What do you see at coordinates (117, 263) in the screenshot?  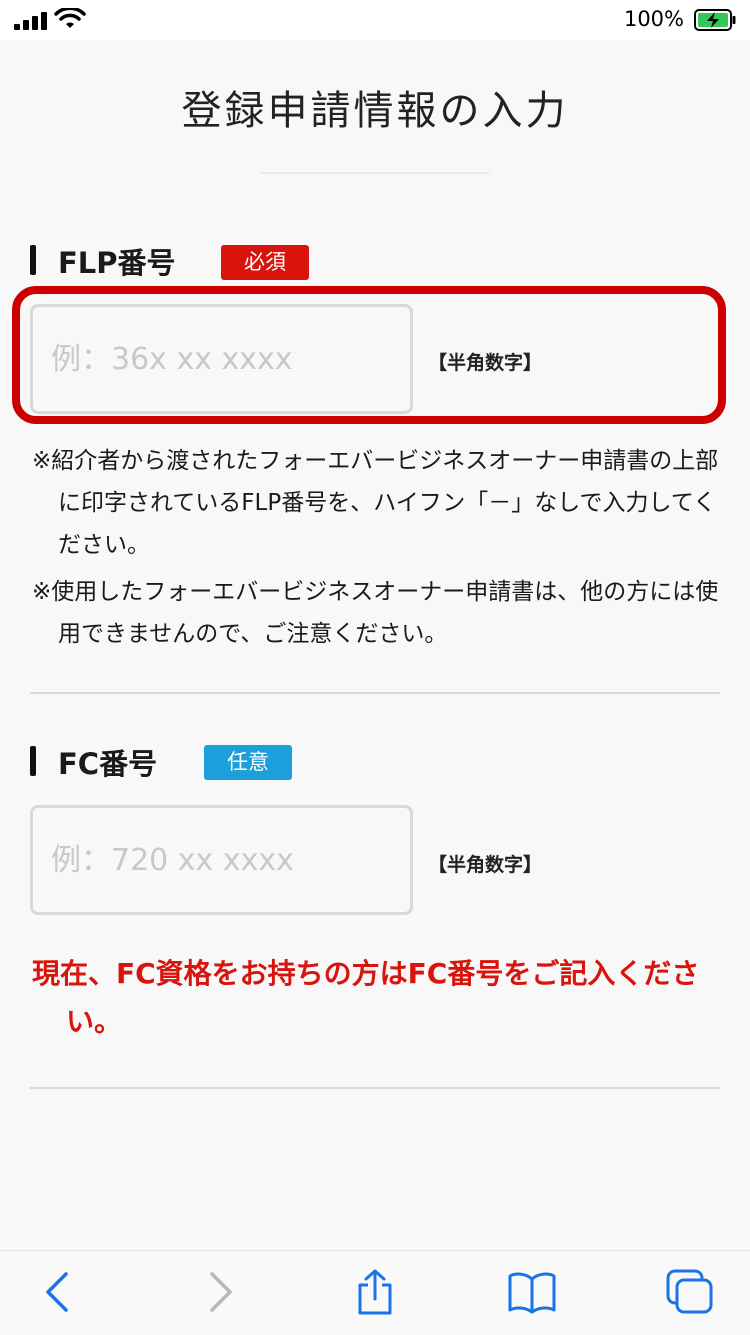 I see `flp-section-title: FLP番号` at bounding box center [117, 263].